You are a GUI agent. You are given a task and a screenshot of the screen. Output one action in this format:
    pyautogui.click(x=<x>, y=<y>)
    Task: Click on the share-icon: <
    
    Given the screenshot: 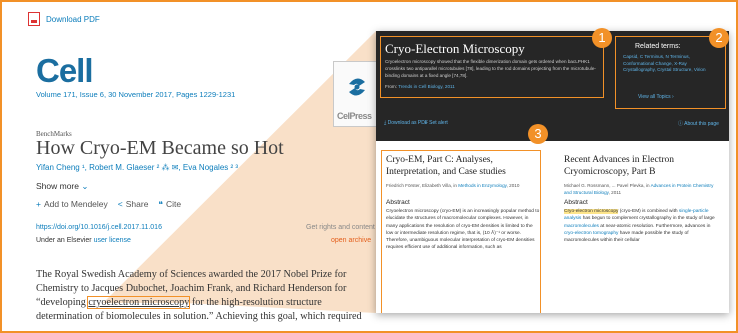 What is the action you would take?
    pyautogui.click(x=120, y=204)
    